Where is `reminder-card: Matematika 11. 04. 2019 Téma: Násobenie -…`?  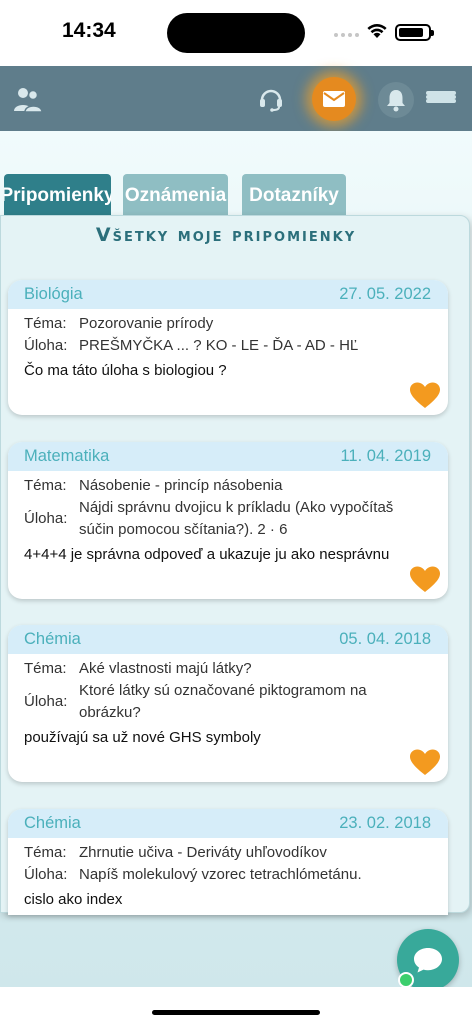
reminder-card: Matematika 11. 04. 2019 Téma: Násobenie -… is located at coordinates (228, 520).